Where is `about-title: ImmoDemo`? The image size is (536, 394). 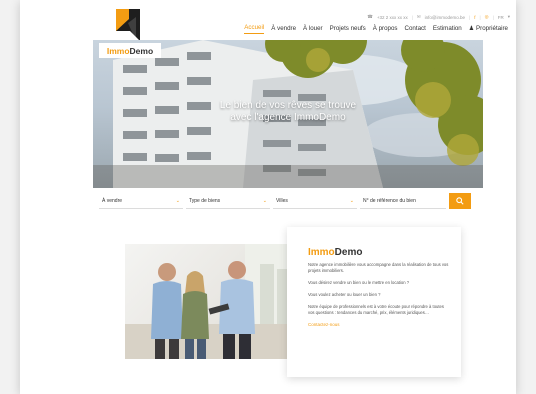 about-title: ImmoDemo is located at coordinates (335, 252).